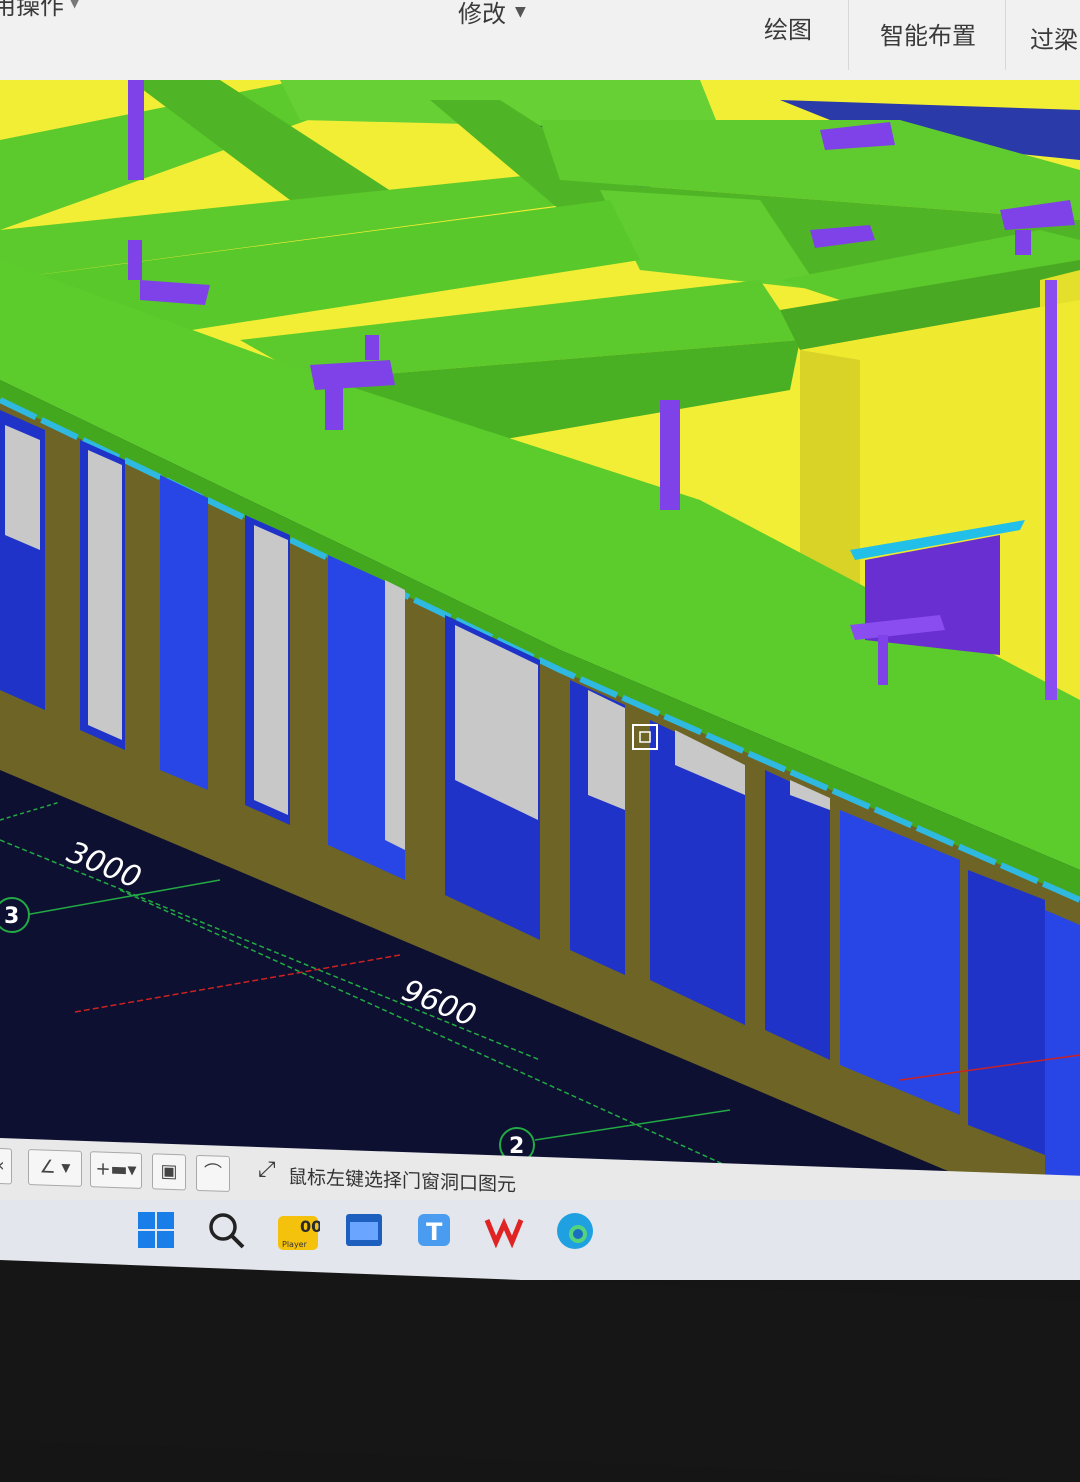  I want to click on snap-tool-button: ‹, so click(6, 1166).